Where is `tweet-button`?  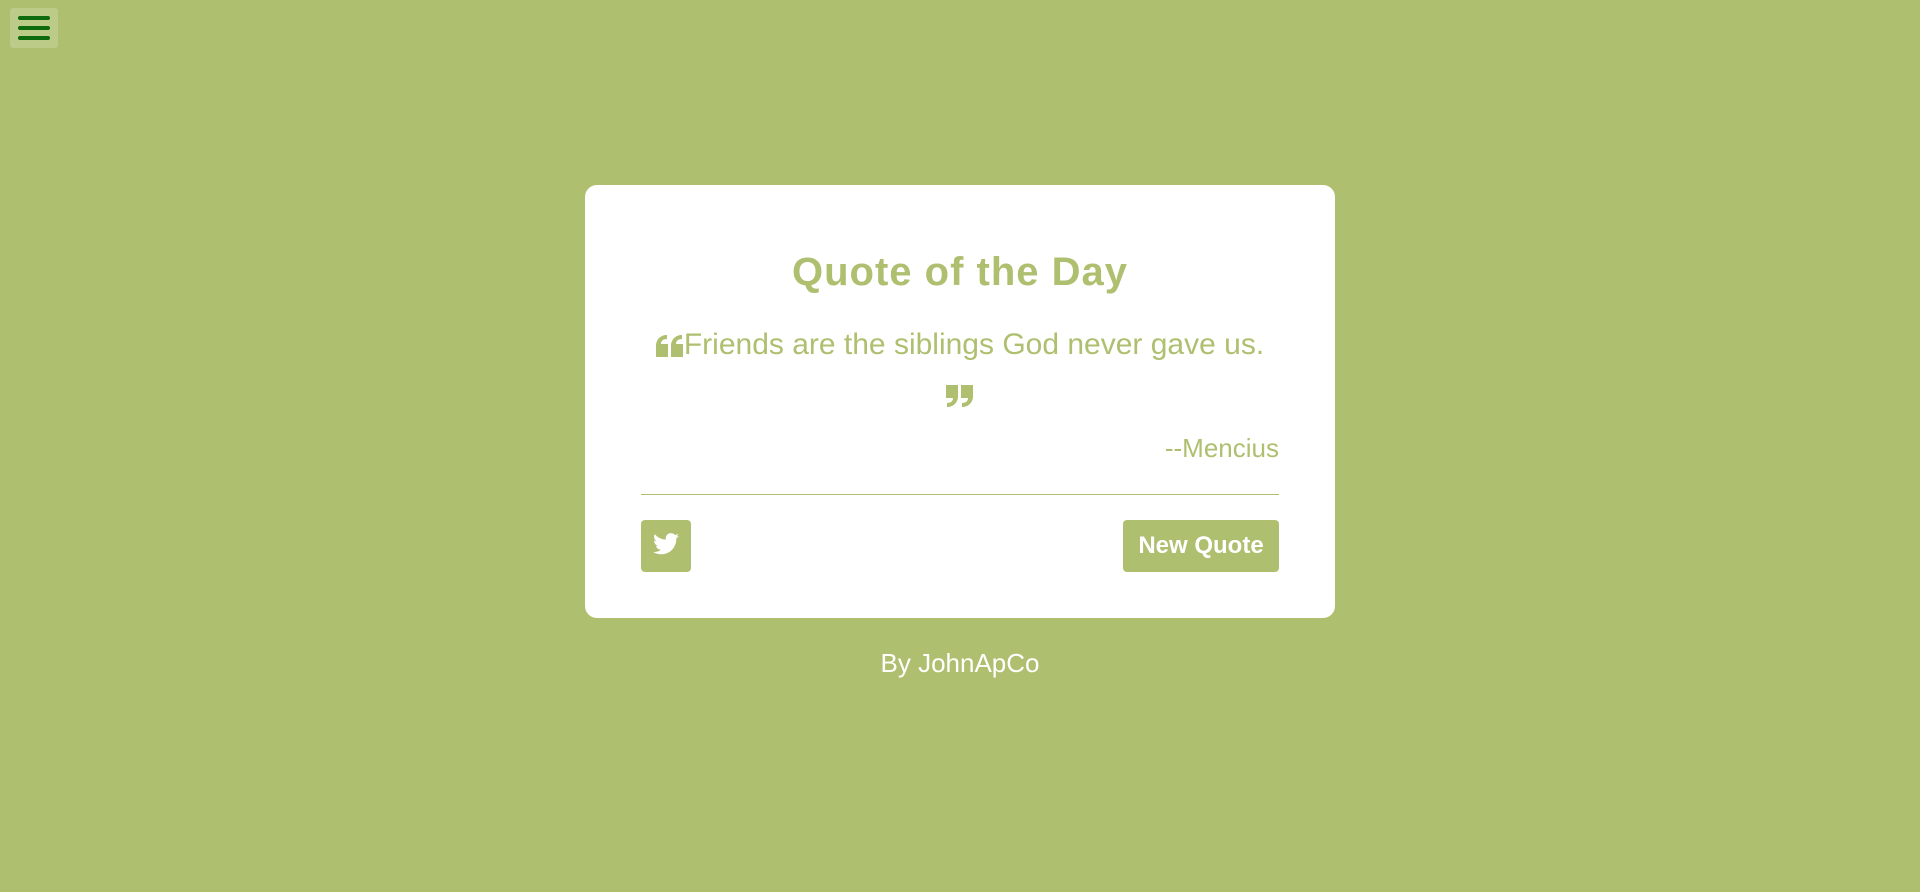 tweet-button is located at coordinates (666, 546).